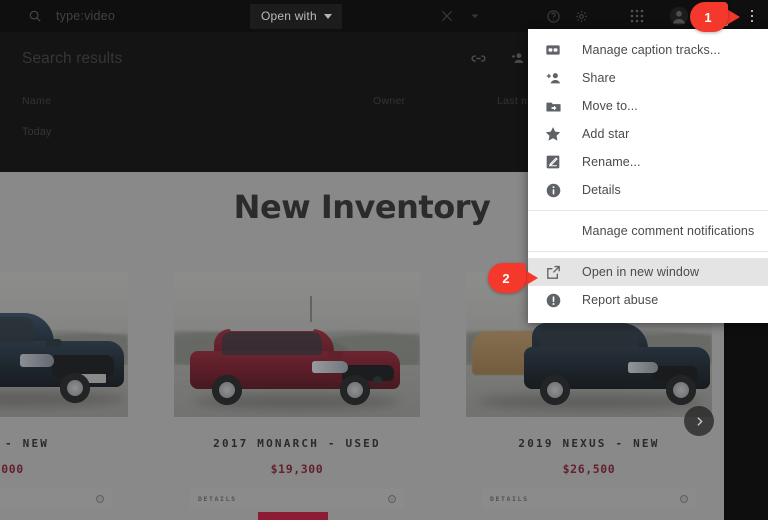  Describe the element at coordinates (708, 17) in the screenshot. I see `callout-number: 1` at that location.